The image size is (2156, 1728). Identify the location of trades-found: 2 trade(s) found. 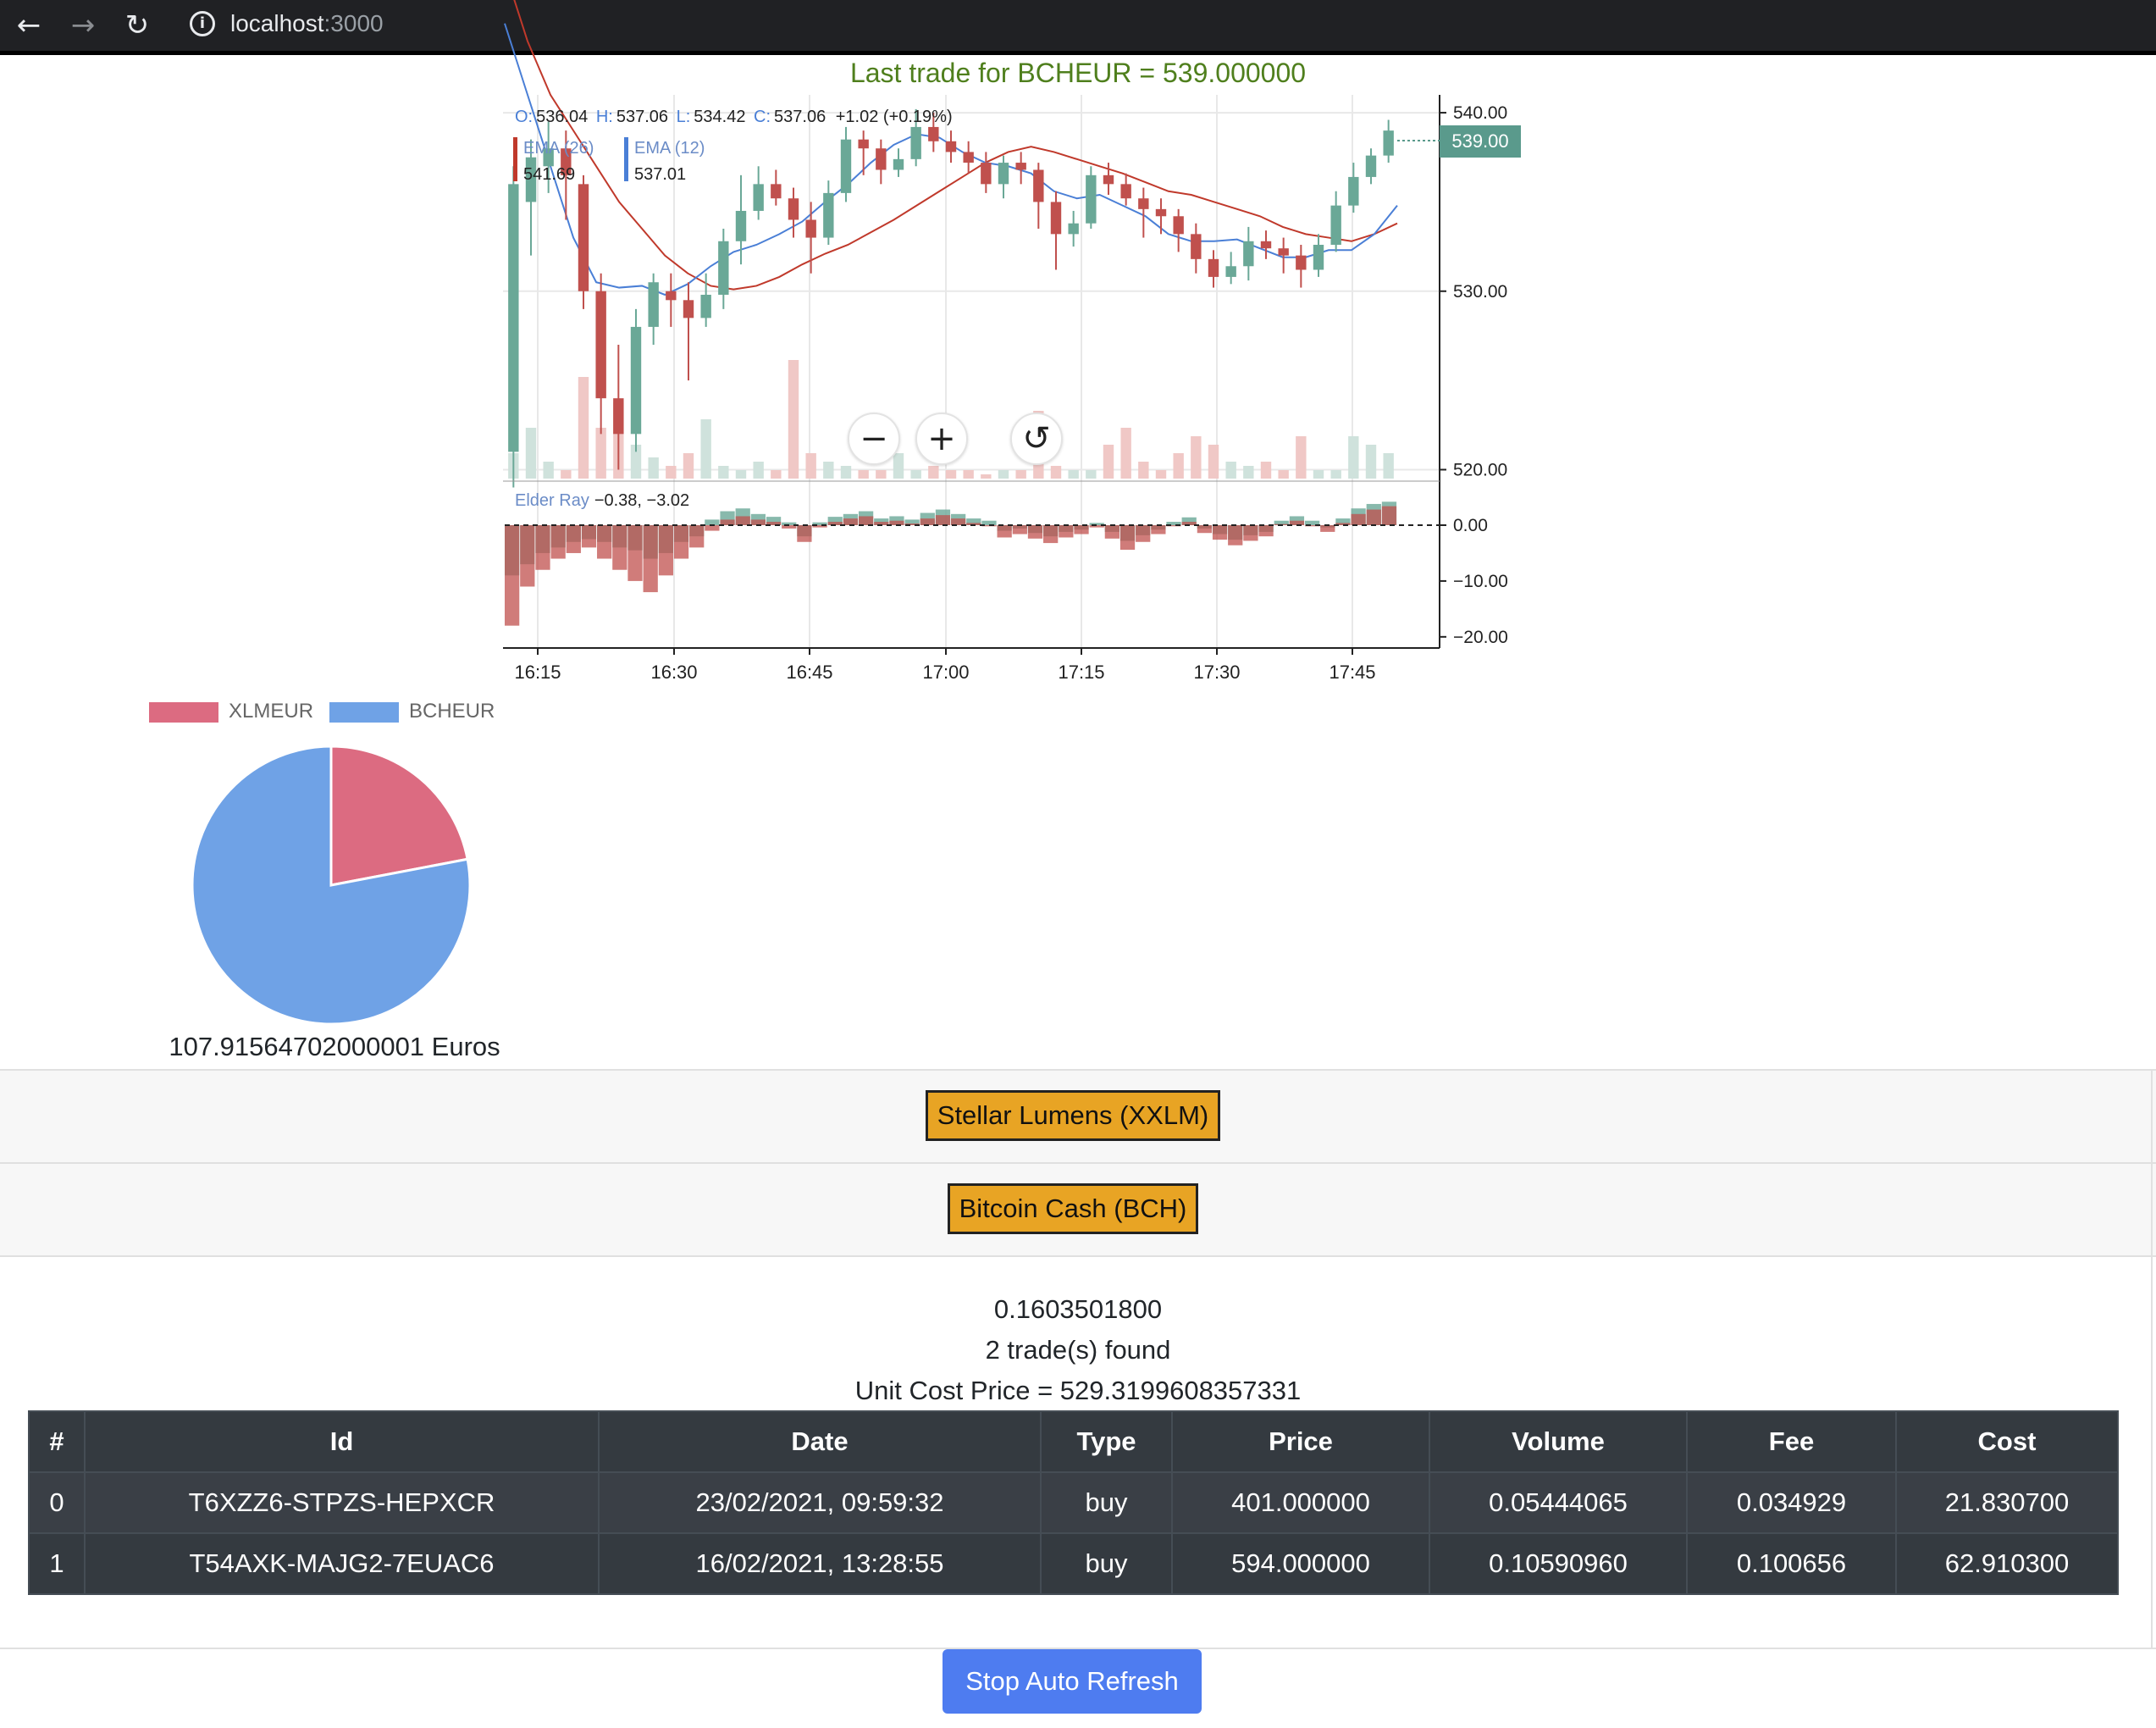
(1078, 1350).